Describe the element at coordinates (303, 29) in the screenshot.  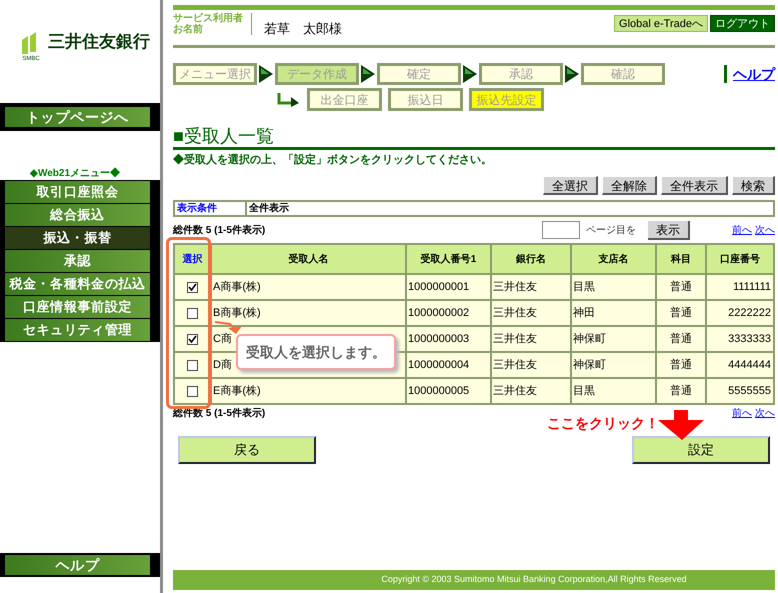
I see `user-name: 若草 太郎様` at that location.